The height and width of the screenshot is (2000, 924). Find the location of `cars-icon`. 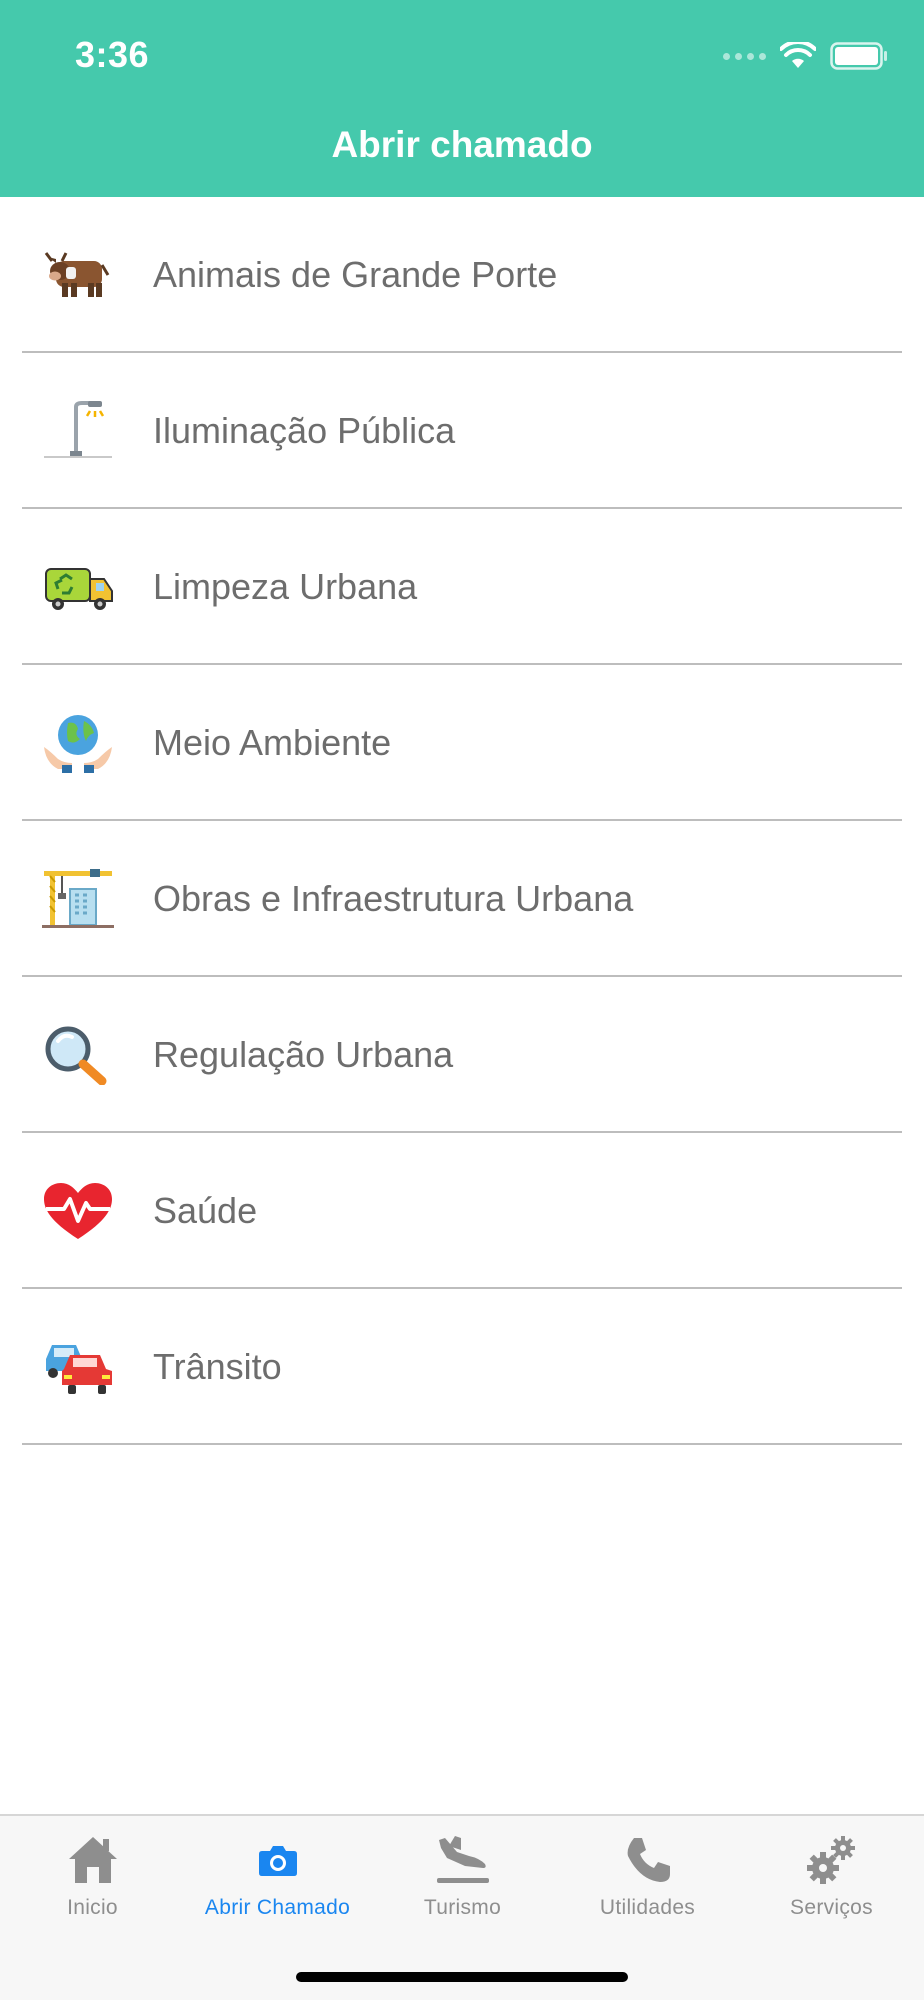

cars-icon is located at coordinates (78, 1367).